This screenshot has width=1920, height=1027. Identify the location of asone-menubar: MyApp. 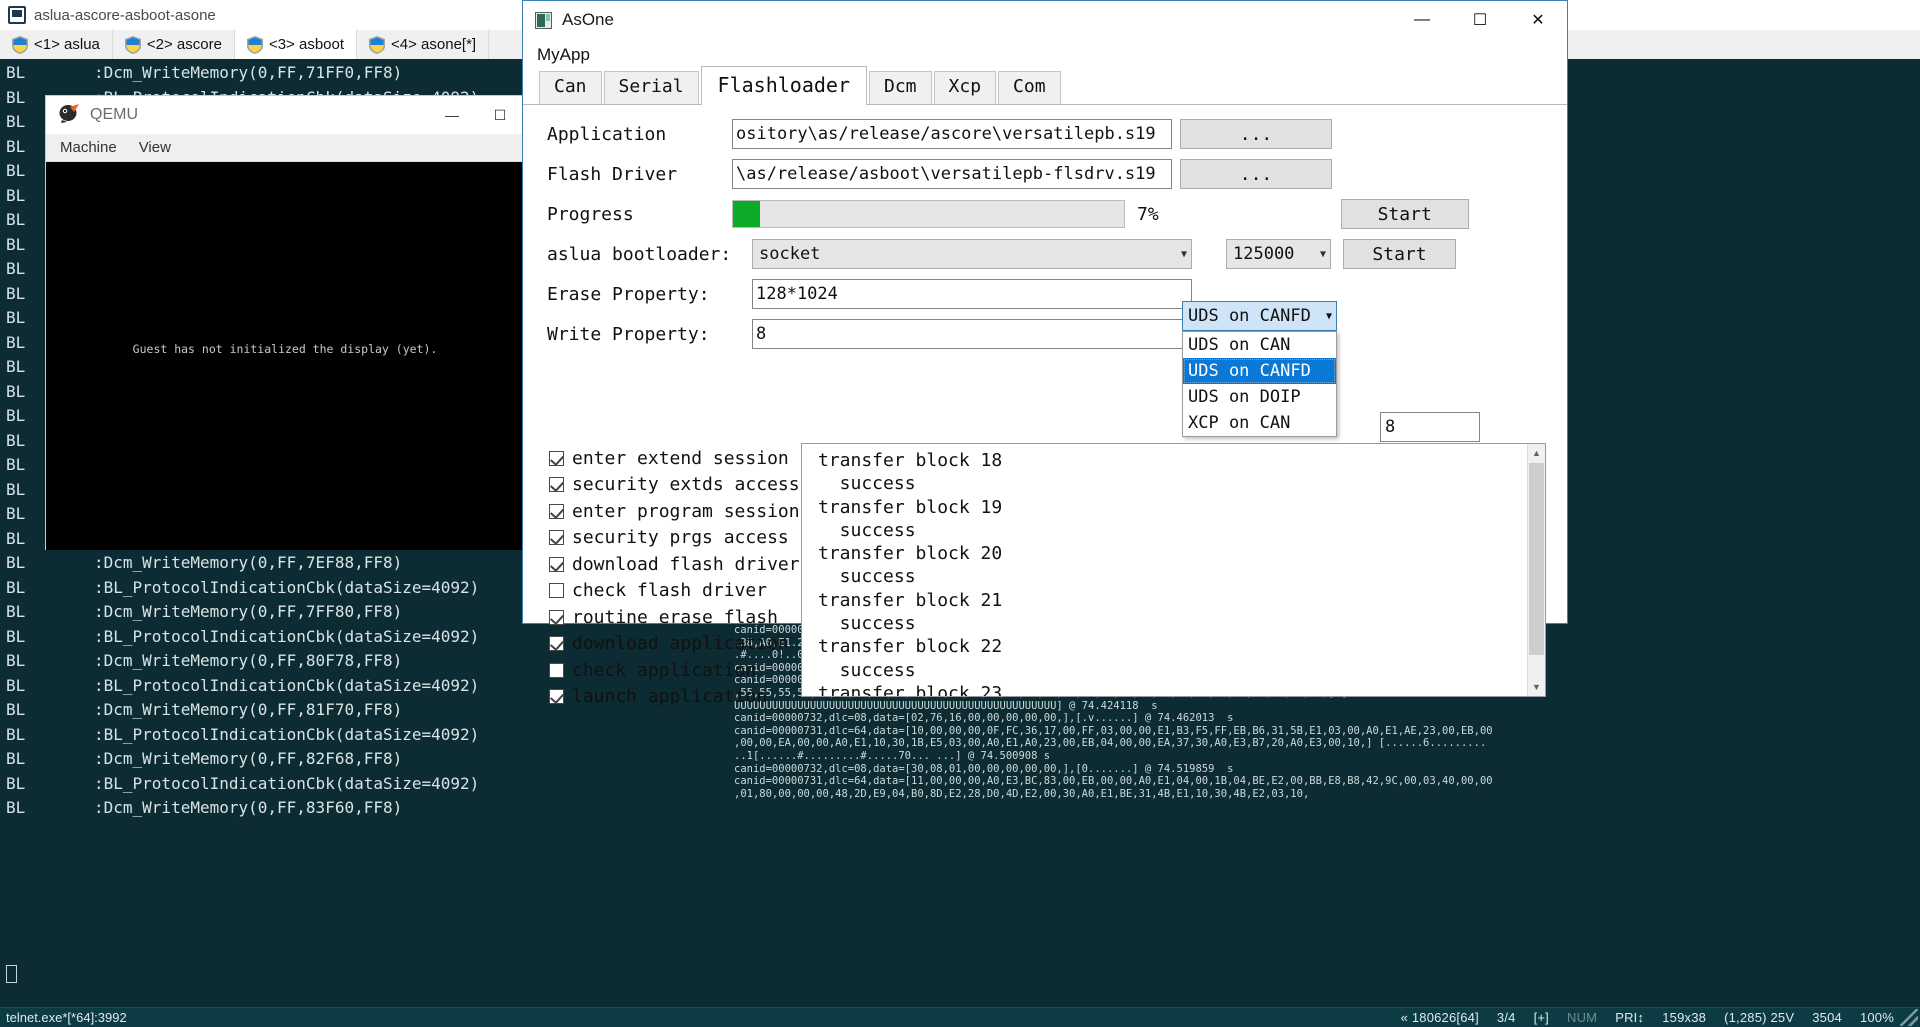
(1045, 55).